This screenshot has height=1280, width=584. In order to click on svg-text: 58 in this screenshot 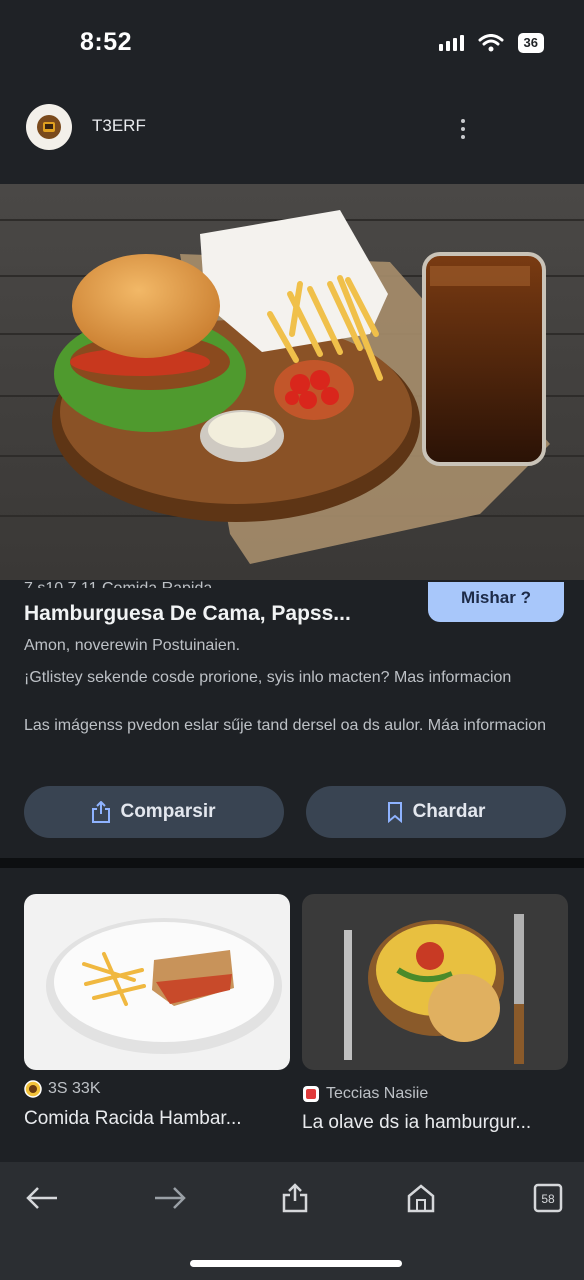, I will do `click(548, 1199)`.